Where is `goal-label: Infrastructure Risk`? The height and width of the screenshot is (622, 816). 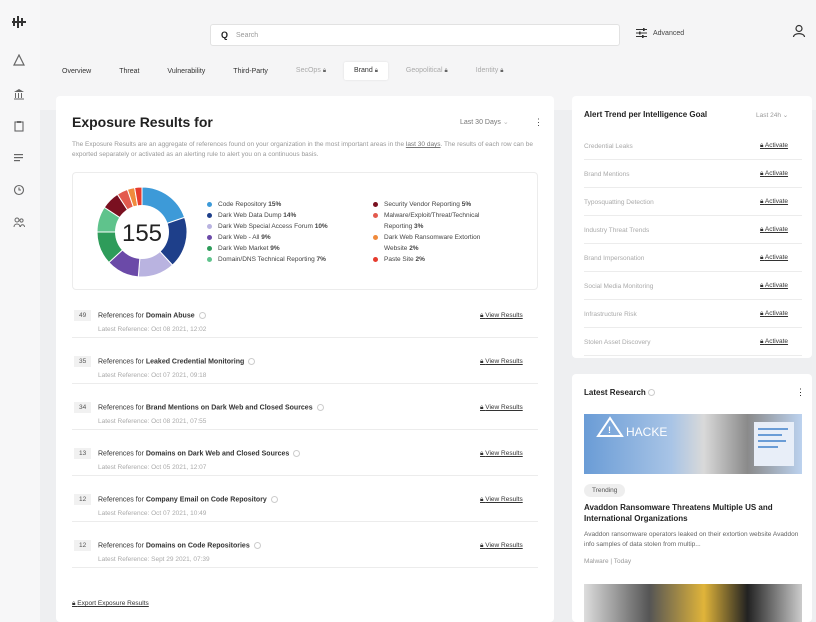 goal-label: Infrastructure Risk is located at coordinates (610, 314).